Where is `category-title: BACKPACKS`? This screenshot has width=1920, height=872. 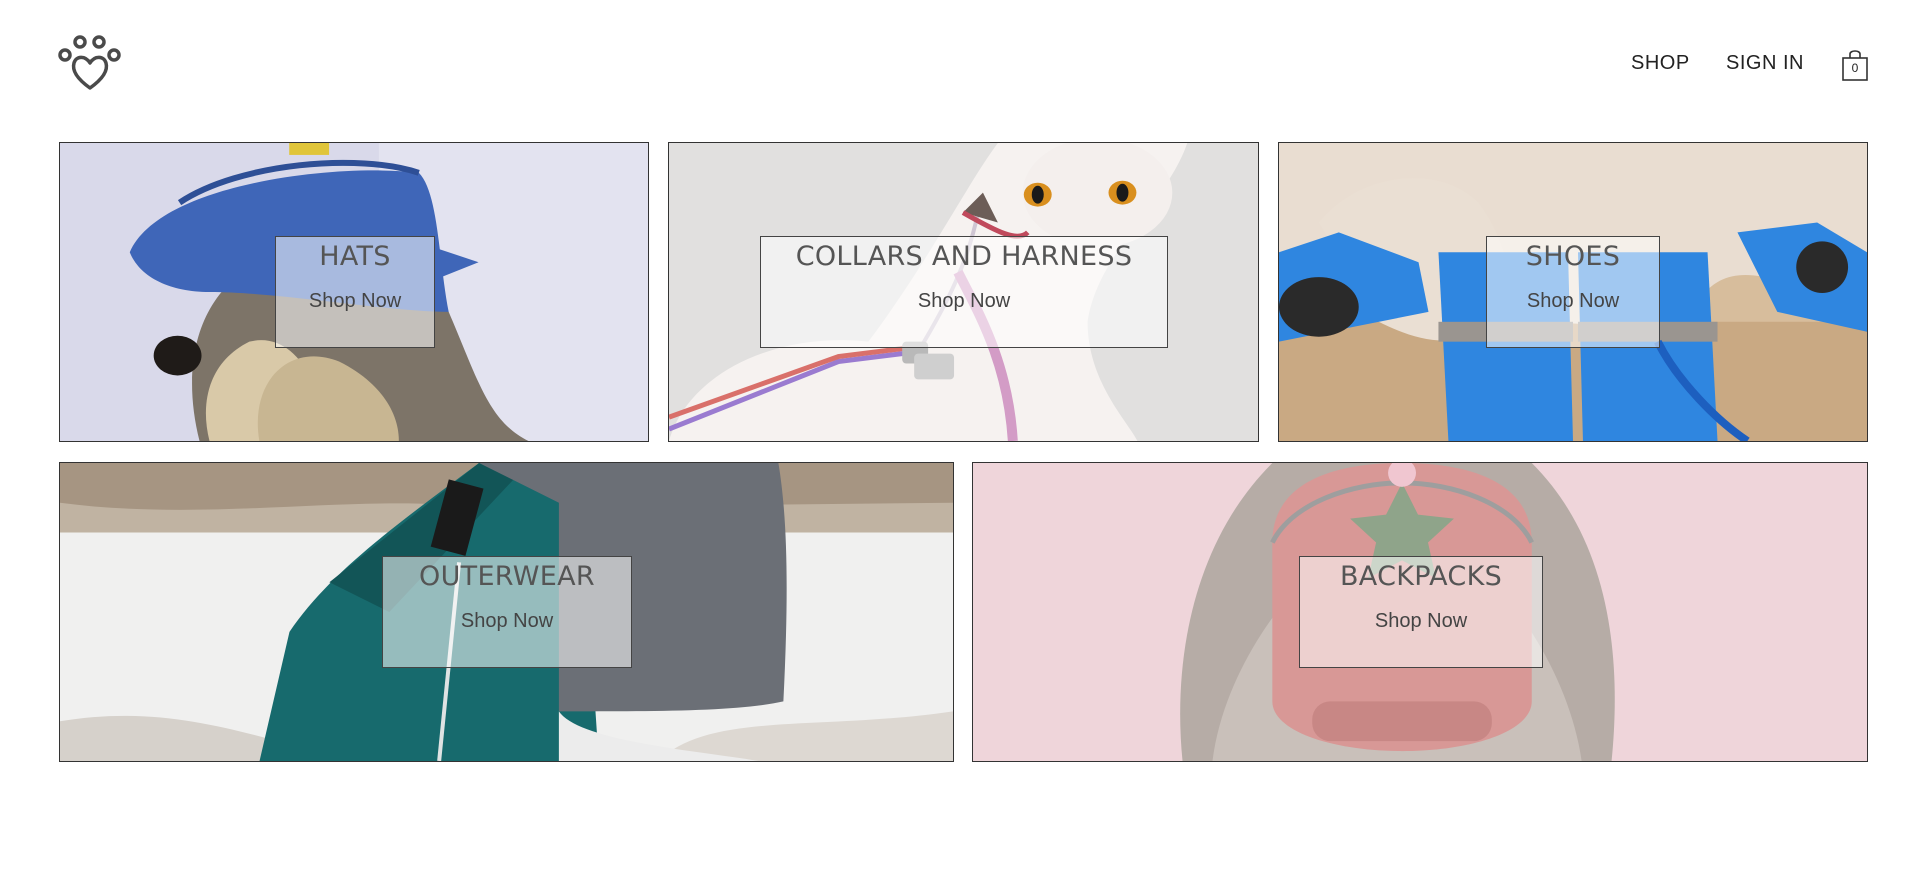 category-title: BACKPACKS is located at coordinates (1421, 576).